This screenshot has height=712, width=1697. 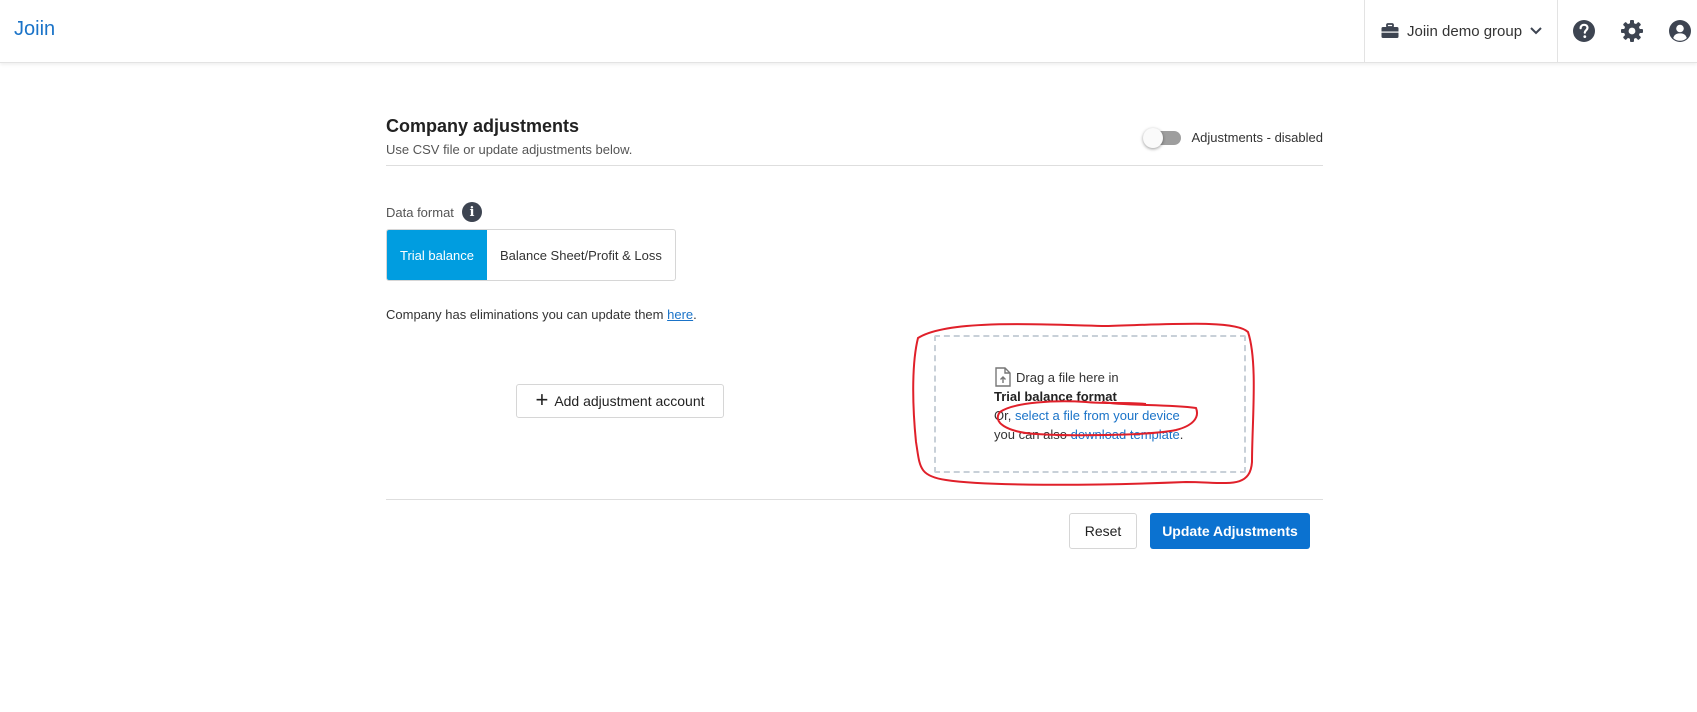 What do you see at coordinates (1584, 31) in the screenshot?
I see `help-icon` at bounding box center [1584, 31].